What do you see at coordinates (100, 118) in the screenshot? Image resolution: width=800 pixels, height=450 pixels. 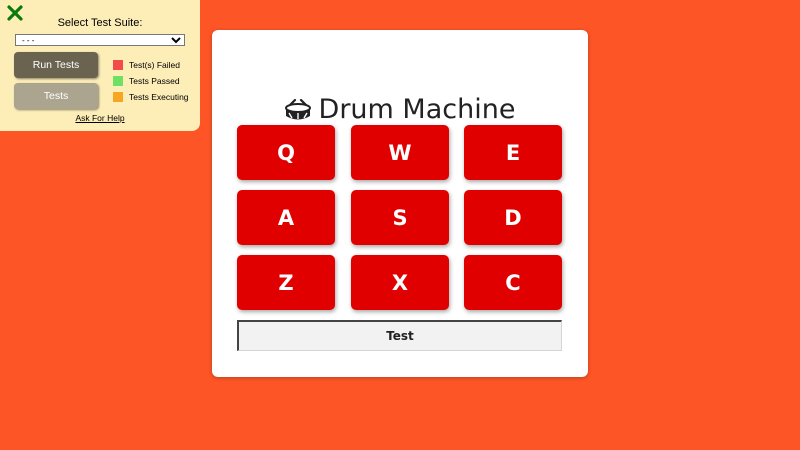 I see `ask-for-help-link: Ask For Help` at bounding box center [100, 118].